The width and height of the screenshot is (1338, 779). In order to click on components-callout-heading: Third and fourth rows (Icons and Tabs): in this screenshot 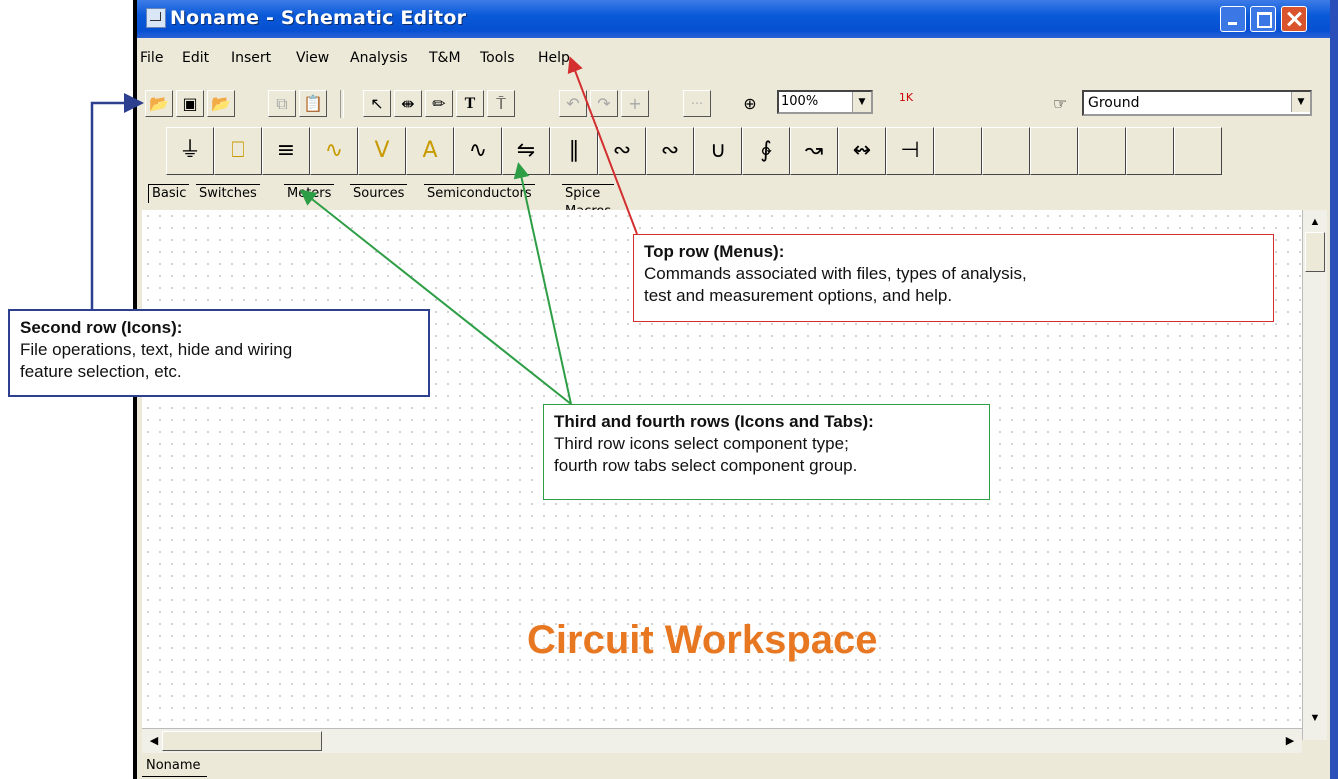, I will do `click(714, 421)`.